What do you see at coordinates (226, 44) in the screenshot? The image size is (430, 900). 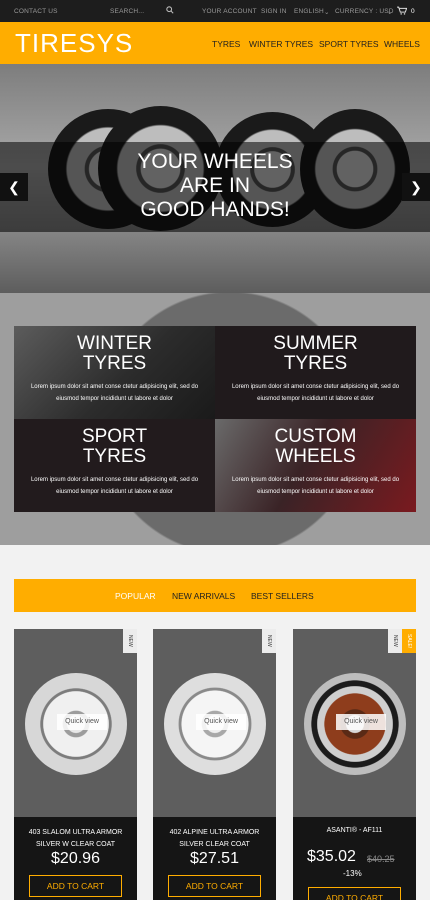 I see `nav-item-tyres: TYRES` at bounding box center [226, 44].